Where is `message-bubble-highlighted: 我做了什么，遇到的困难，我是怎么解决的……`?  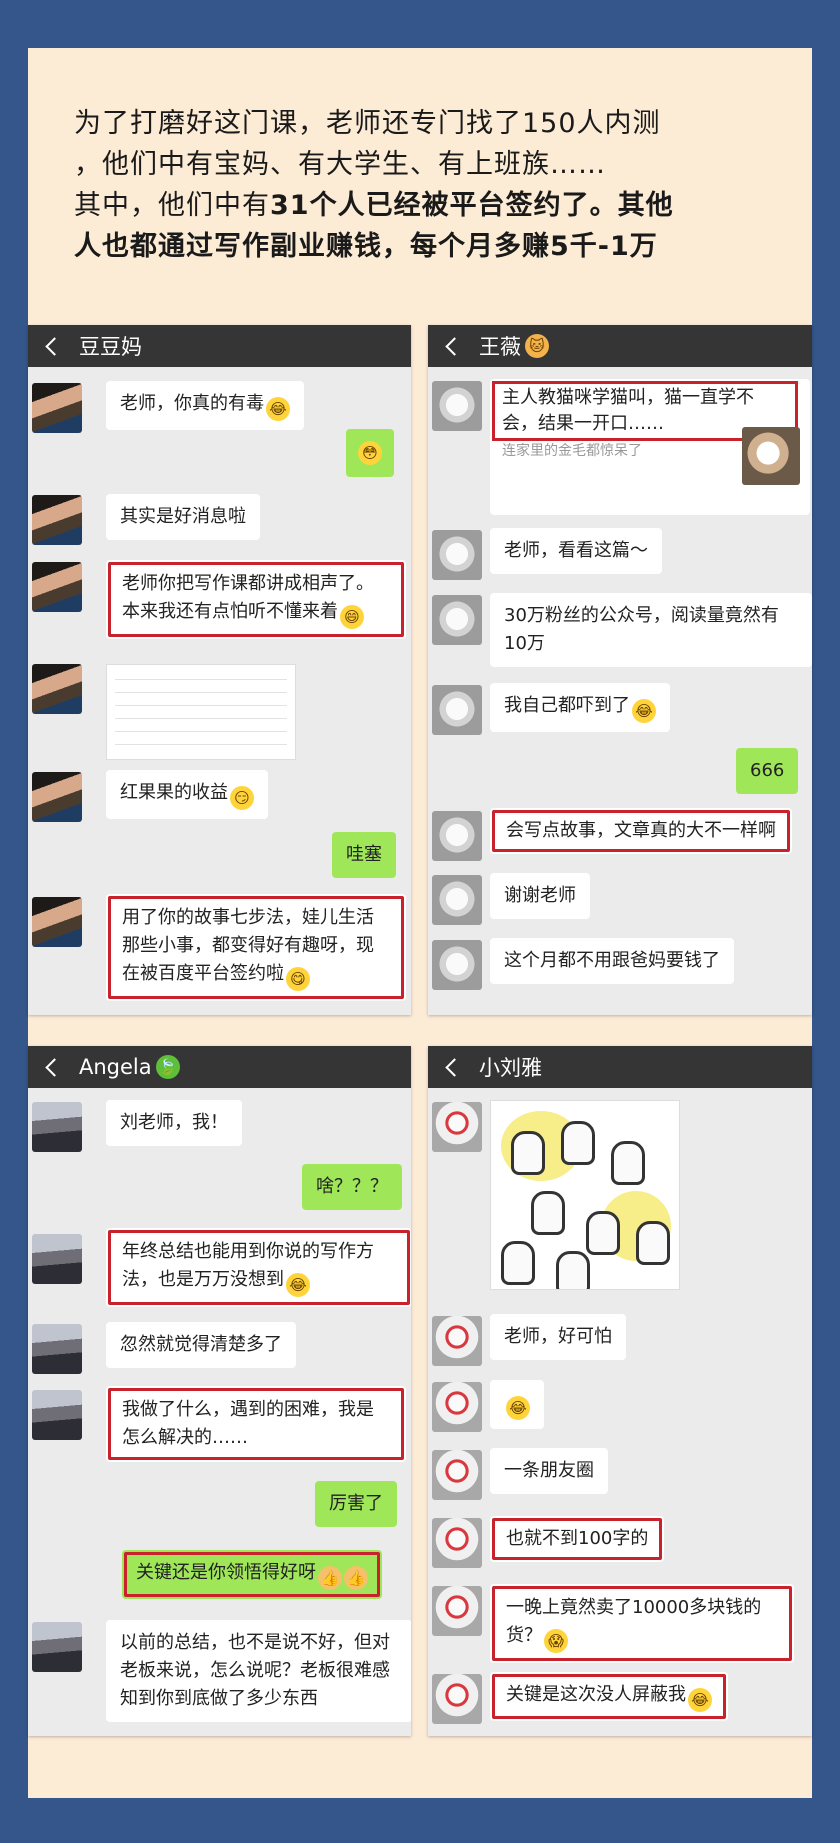
message-bubble-highlighted: 我做了什么，遇到的困难，我是怎么解决的…… is located at coordinates (256, 1424).